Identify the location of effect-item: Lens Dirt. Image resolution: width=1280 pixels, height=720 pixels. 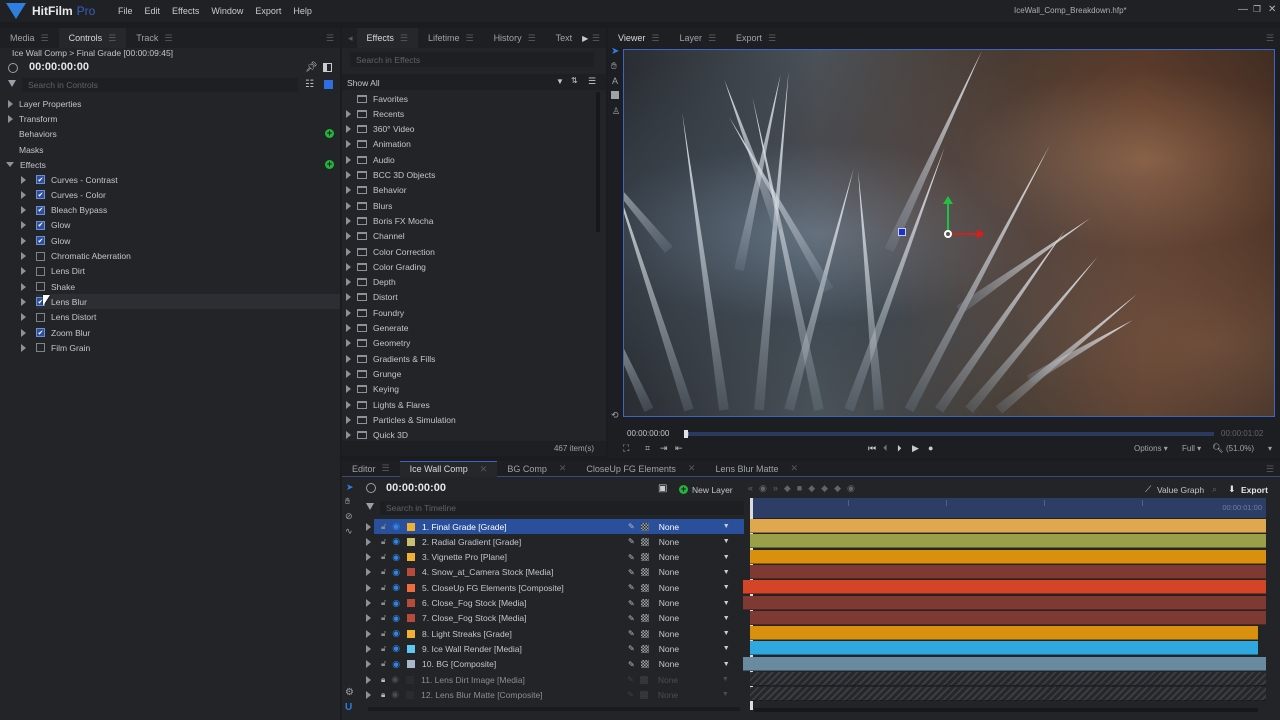
(170, 271).